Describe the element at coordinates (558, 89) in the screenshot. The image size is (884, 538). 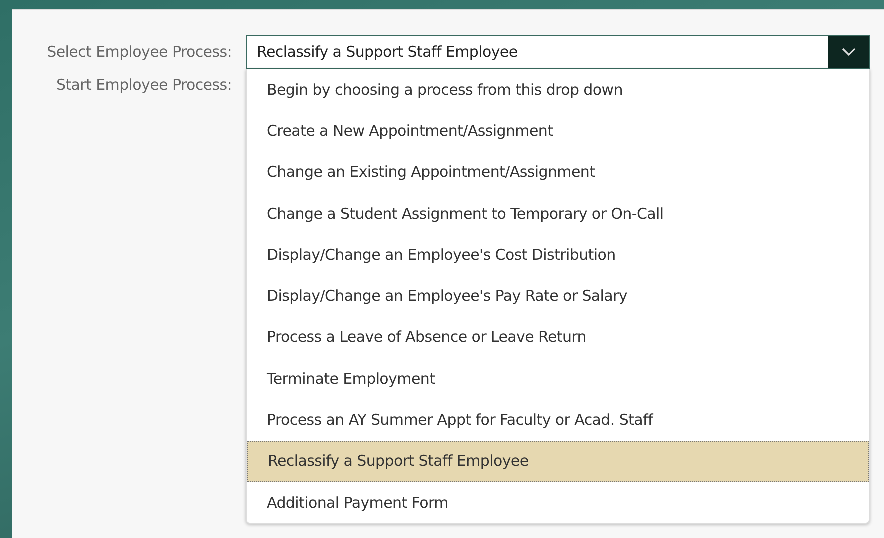
I see `dropdown-option: Begin by choosing a process from this drop down` at that location.